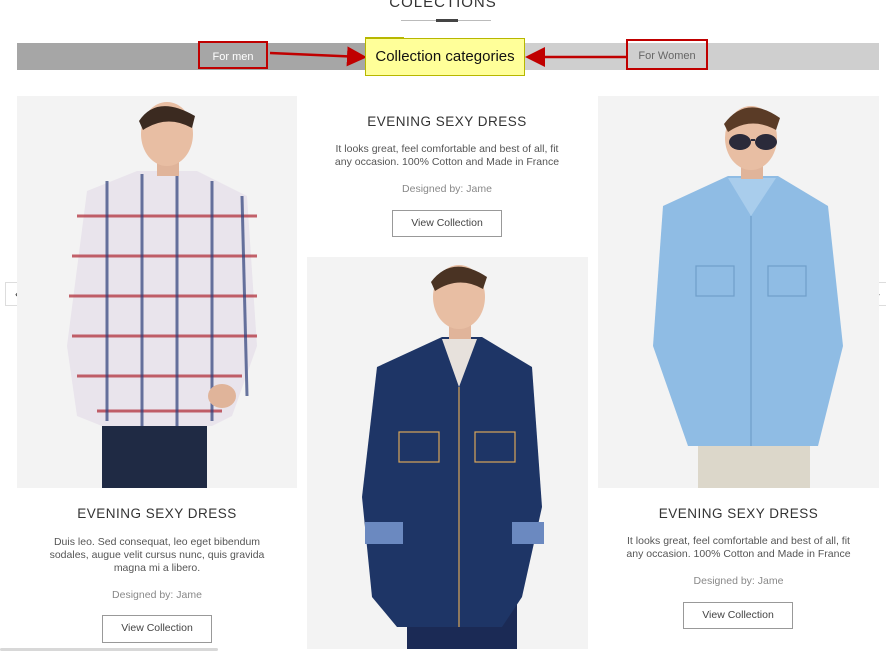 Image resolution: width=886 pixels, height=651 pixels. I want to click on card-designer-left: Designed by: Jame, so click(157, 595).